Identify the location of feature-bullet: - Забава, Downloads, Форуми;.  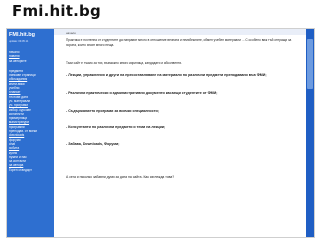
(93, 144).